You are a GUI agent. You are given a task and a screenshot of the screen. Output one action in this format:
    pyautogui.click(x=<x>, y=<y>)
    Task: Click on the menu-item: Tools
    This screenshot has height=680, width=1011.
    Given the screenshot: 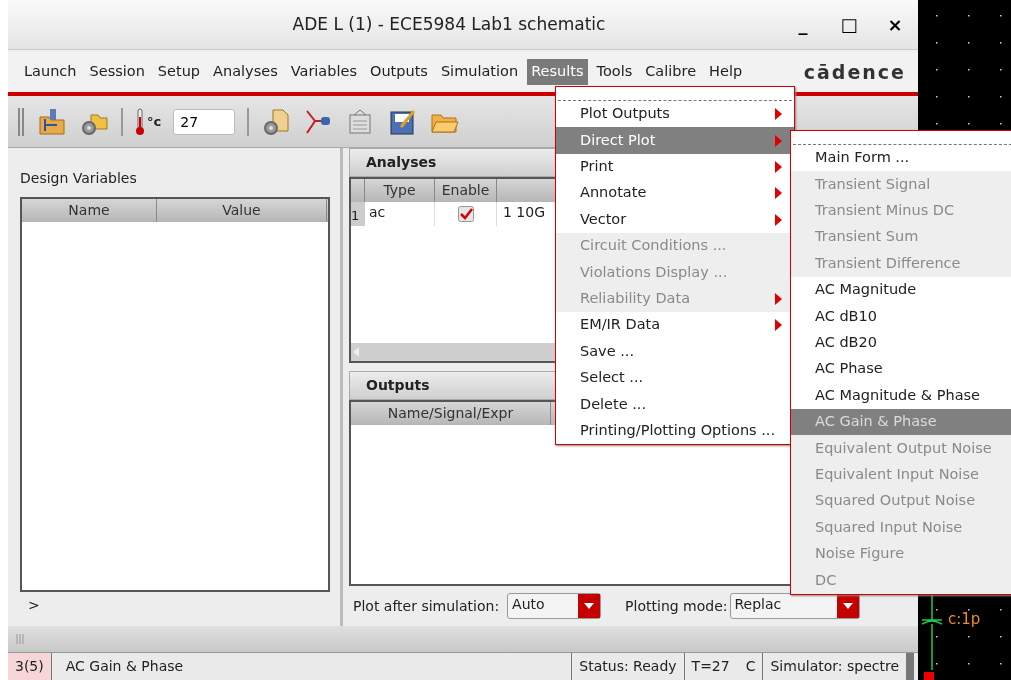 What is the action you would take?
    pyautogui.click(x=614, y=72)
    